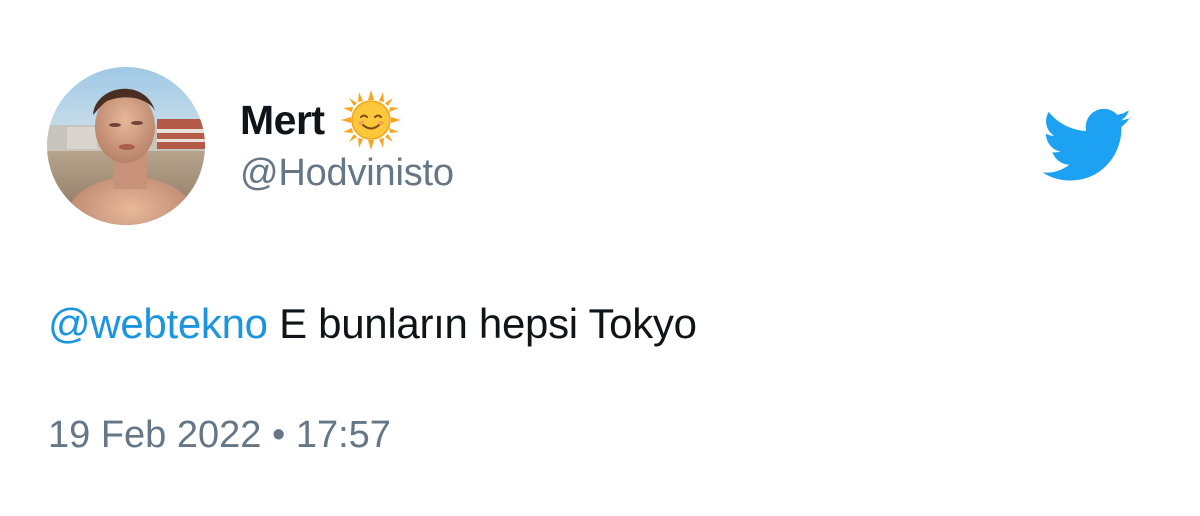 The height and width of the screenshot is (516, 1200). Describe the element at coordinates (347, 173) in the screenshot. I see `user-handle: @Hodvinisto` at that location.